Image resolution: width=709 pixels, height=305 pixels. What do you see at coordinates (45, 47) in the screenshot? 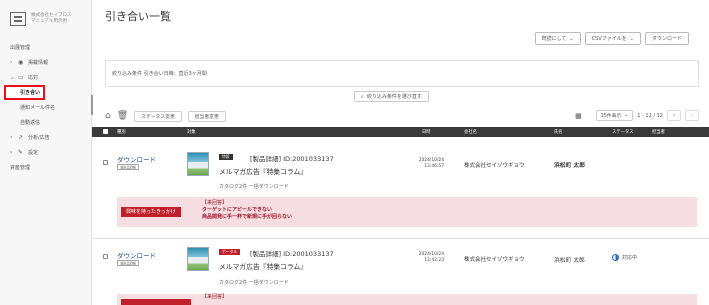
I see `sidebar-item-exhibit: 出展管理` at bounding box center [45, 47].